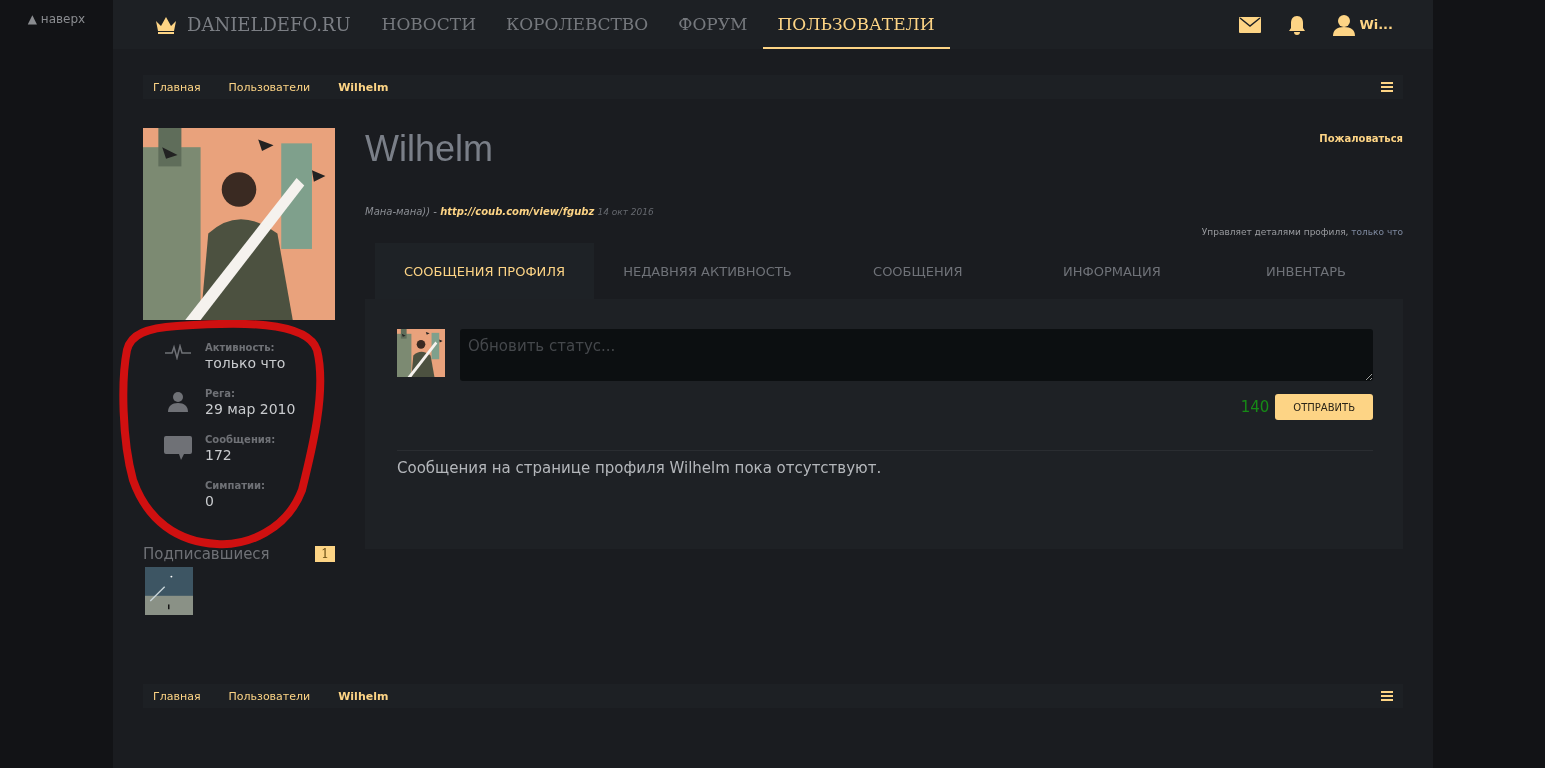 Image resolution: width=1545 pixels, height=768 pixels. Describe the element at coordinates (240, 439) in the screenshot. I see `stat-label: Сообщения:` at that location.